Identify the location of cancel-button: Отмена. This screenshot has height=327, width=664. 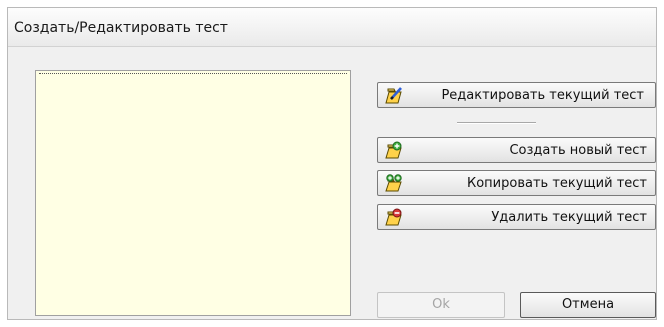
(588, 305).